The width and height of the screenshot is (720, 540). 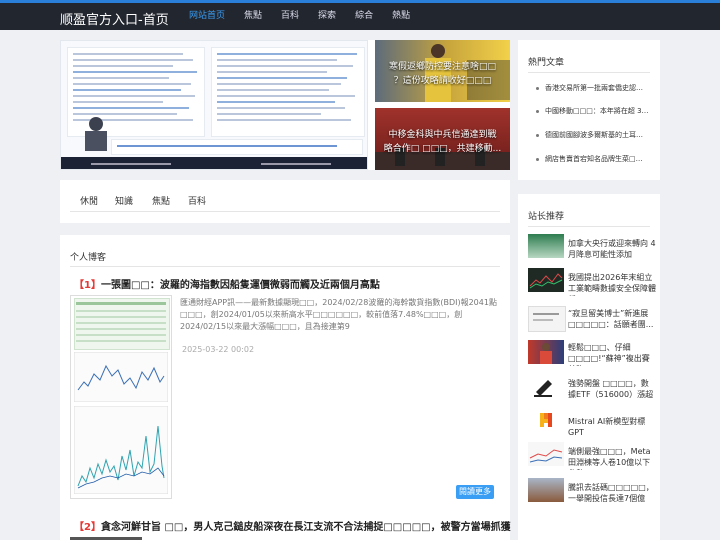 I want to click on post-number: 【1】, so click(x=87, y=285).